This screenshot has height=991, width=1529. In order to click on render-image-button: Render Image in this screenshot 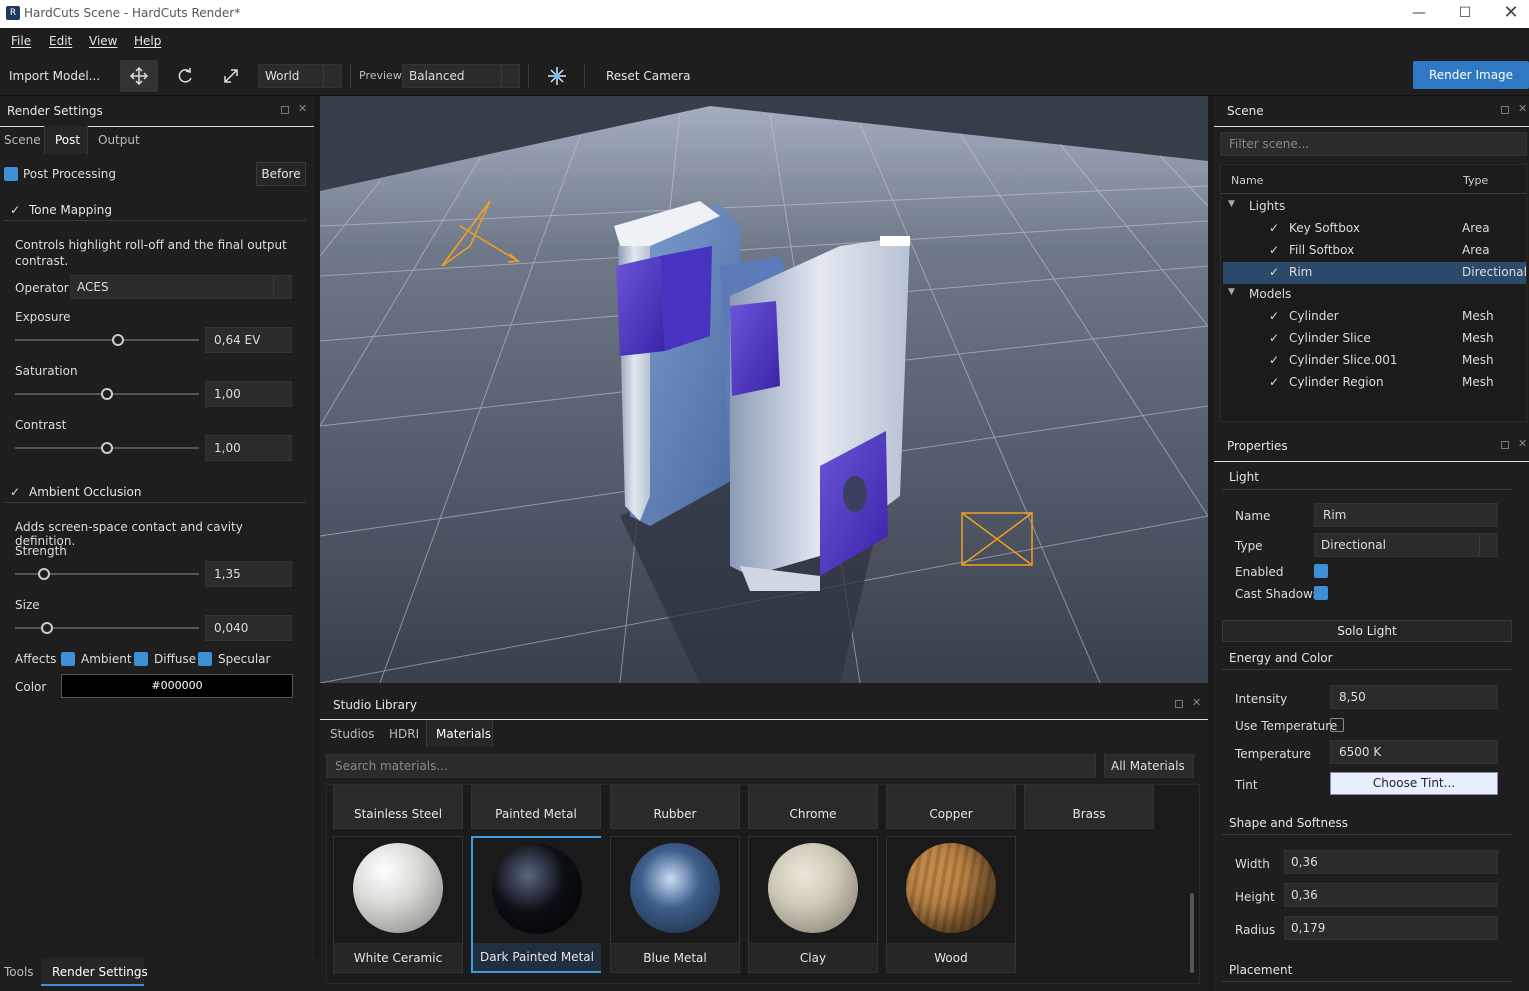, I will do `click(1471, 75)`.